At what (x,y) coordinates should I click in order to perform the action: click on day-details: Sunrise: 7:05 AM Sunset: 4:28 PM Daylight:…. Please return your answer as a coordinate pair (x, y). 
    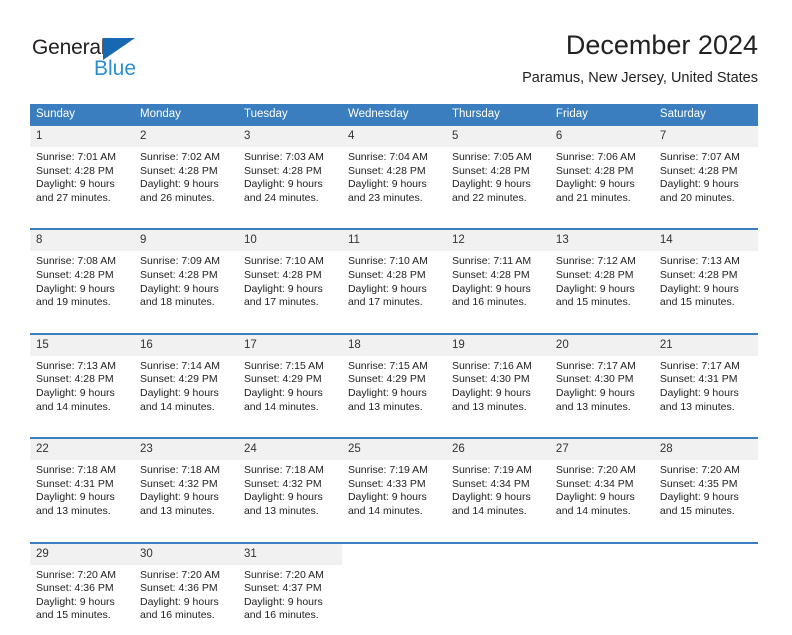
    Looking at the image, I should click on (498, 182).